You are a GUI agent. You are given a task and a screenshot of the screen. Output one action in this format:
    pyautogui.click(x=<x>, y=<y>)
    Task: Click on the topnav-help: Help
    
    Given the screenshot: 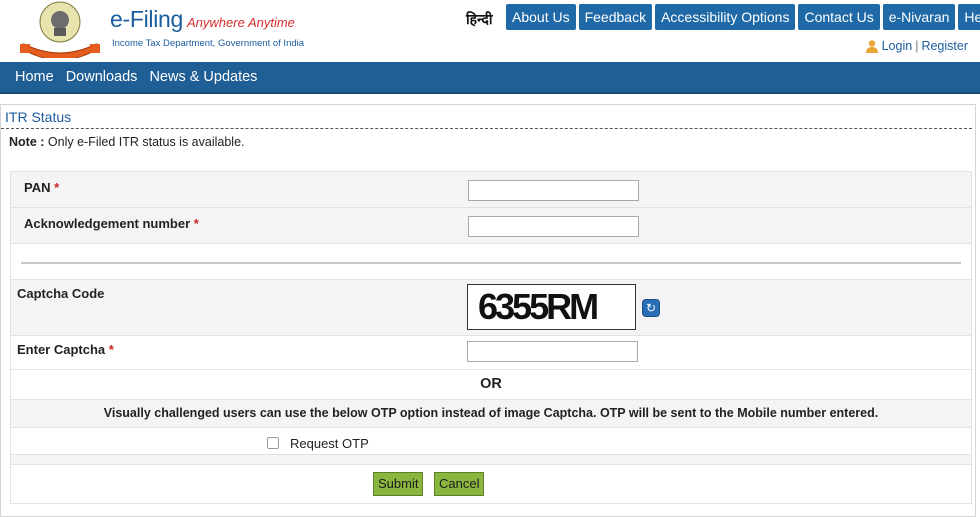 What is the action you would take?
    pyautogui.click(x=969, y=17)
    